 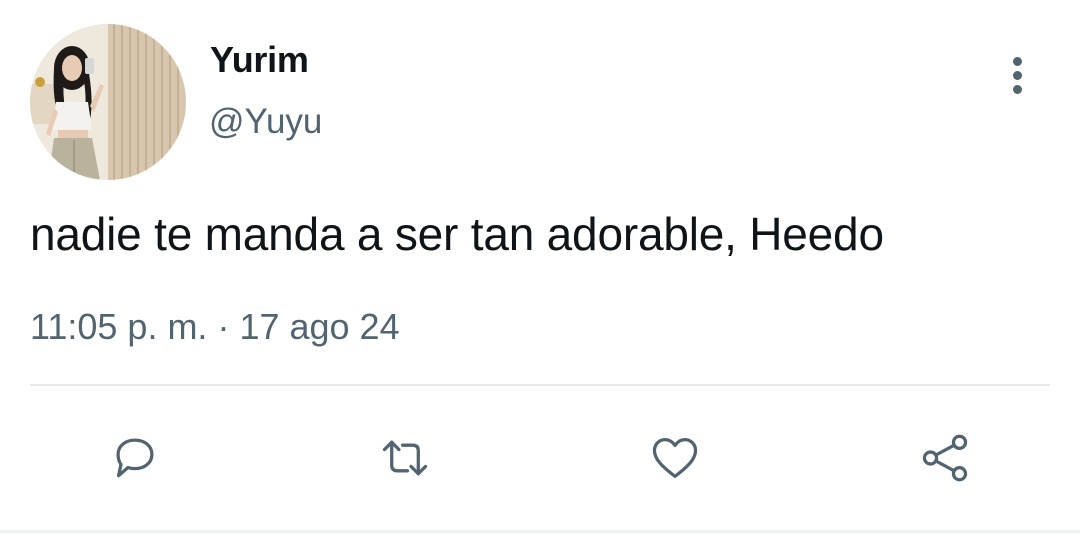 I want to click on share-button, so click(x=945, y=458).